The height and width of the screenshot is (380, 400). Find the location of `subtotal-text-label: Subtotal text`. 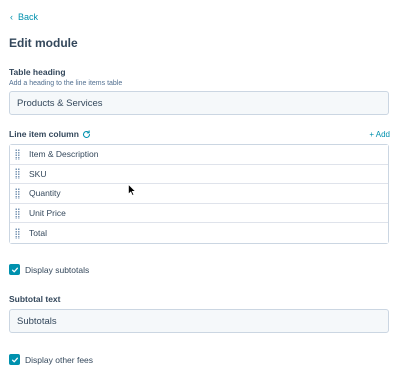

subtotal-text-label: Subtotal text is located at coordinates (35, 299).